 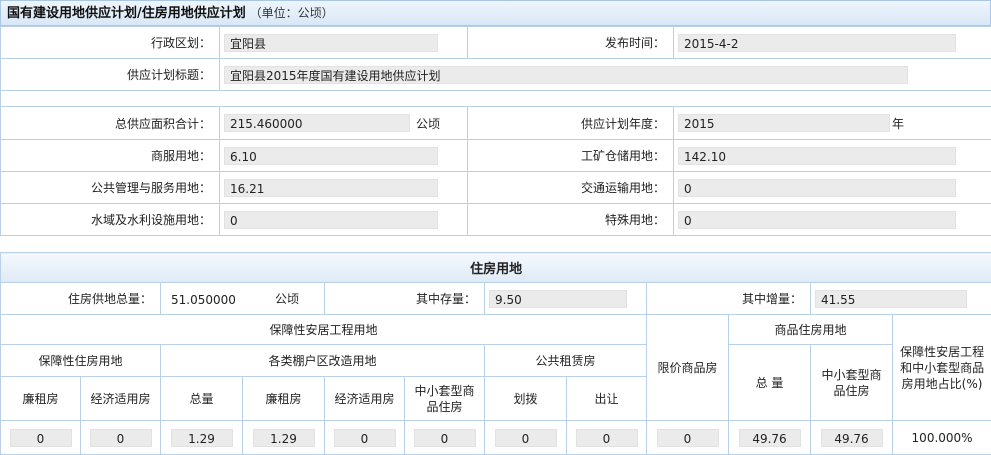 I want to click on housing-increase-label: 其中增量：, so click(x=728, y=298).